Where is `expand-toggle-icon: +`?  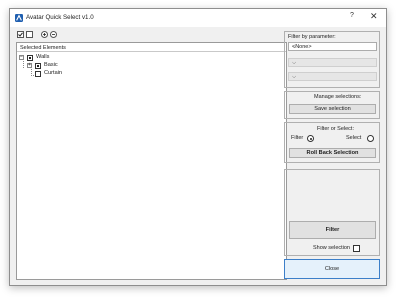 expand-toggle-icon: + is located at coordinates (29, 65).